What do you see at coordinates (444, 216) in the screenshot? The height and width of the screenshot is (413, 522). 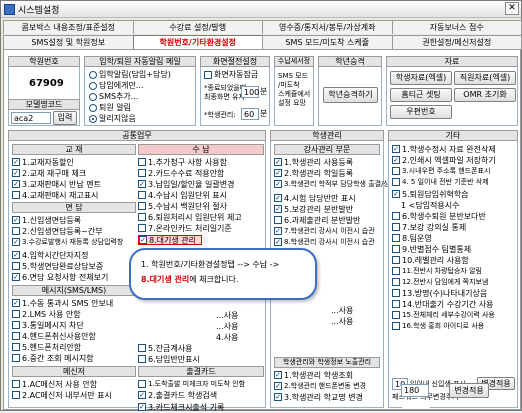 I see `etc-item-6: 6.학생수퇴원 분반보다반` at bounding box center [444, 216].